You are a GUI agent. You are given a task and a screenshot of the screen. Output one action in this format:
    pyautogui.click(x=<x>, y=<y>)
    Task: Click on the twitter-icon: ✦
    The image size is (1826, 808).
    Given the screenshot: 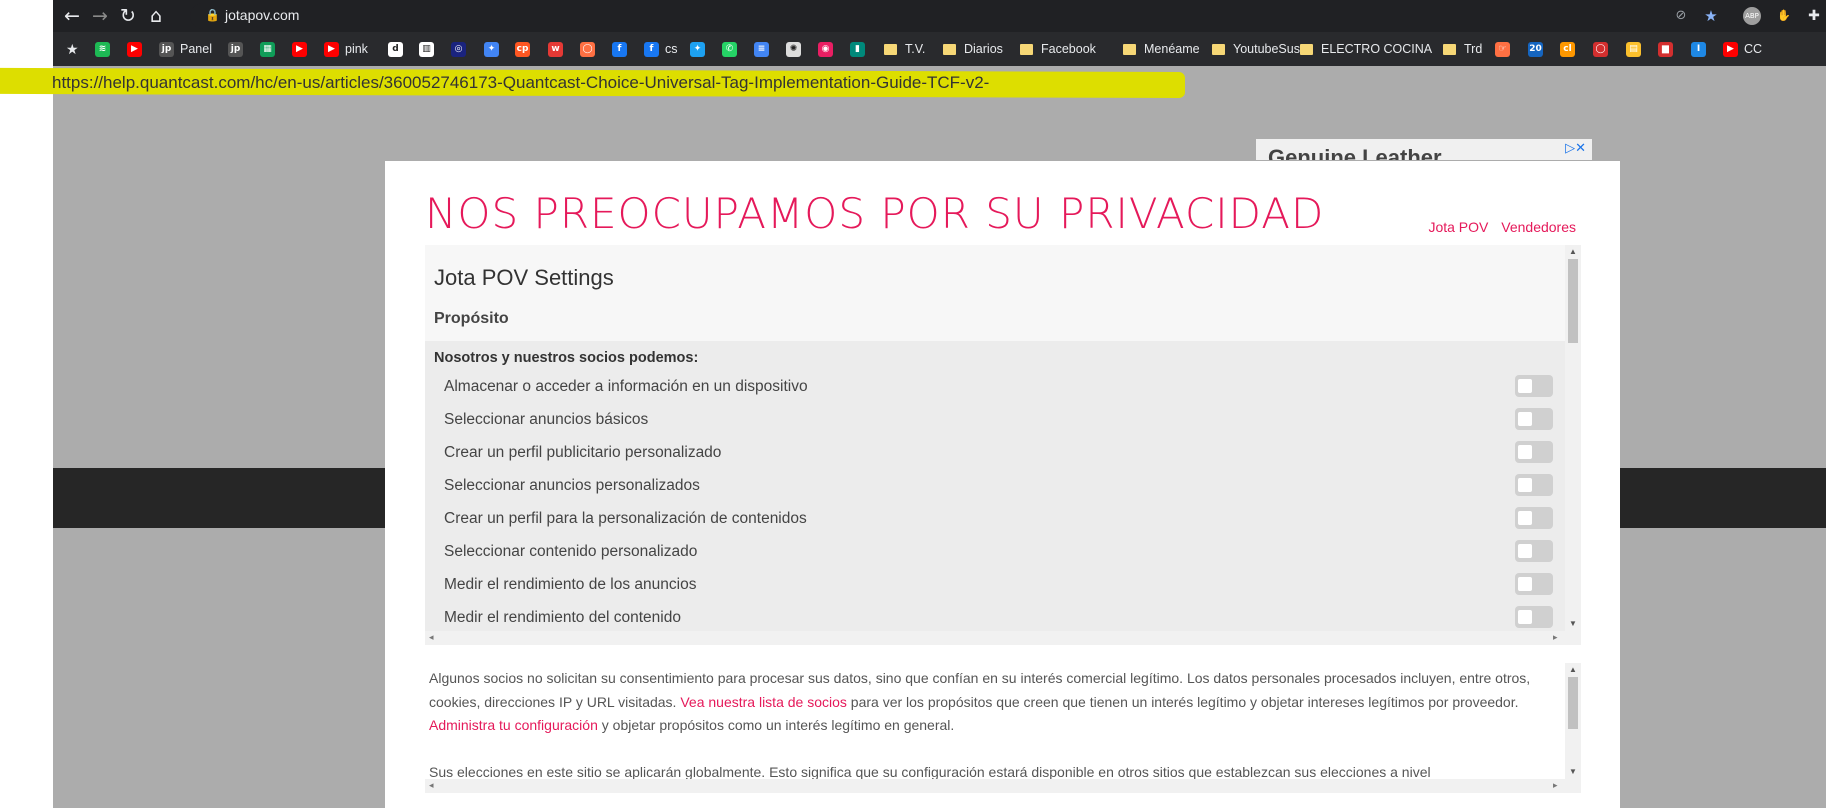 What is the action you would take?
    pyautogui.click(x=697, y=49)
    